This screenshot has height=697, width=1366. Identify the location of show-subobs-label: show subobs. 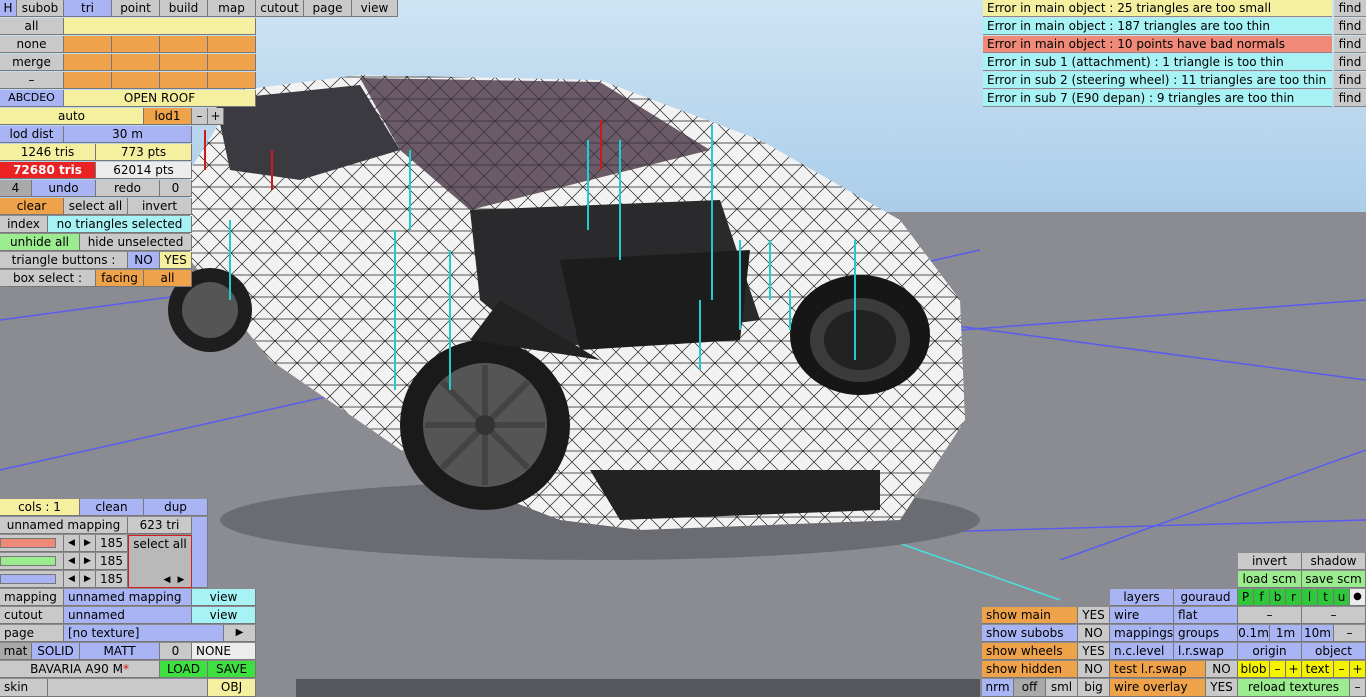
(1030, 633).